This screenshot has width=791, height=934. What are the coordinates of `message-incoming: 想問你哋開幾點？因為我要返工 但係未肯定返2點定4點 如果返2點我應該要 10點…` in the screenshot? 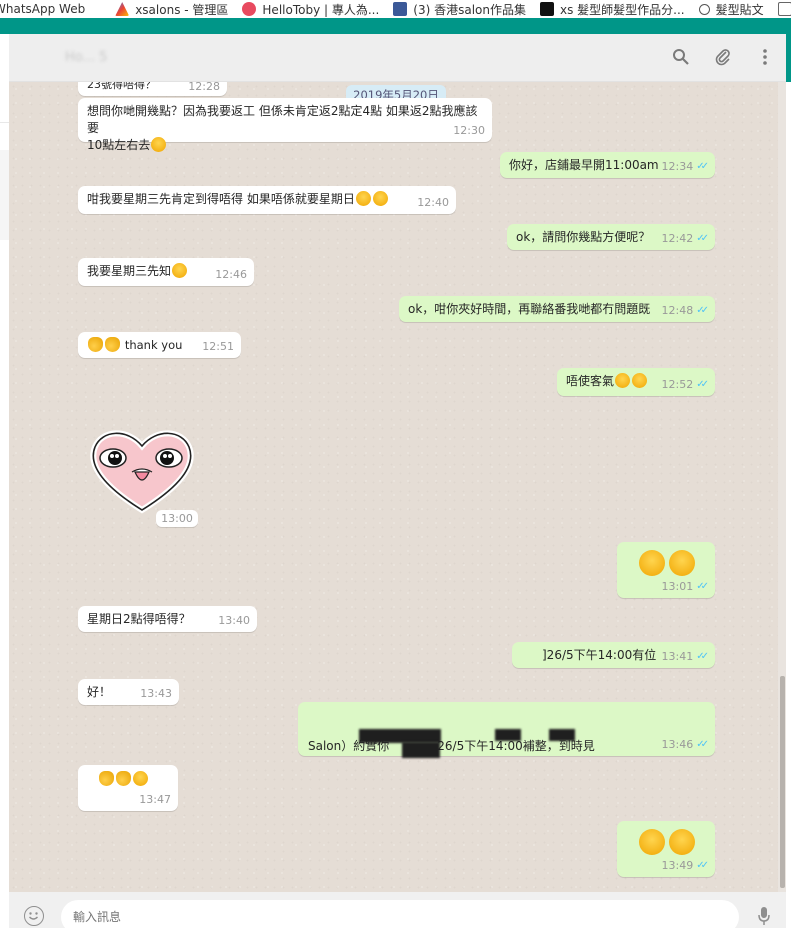 It's located at (285, 125).